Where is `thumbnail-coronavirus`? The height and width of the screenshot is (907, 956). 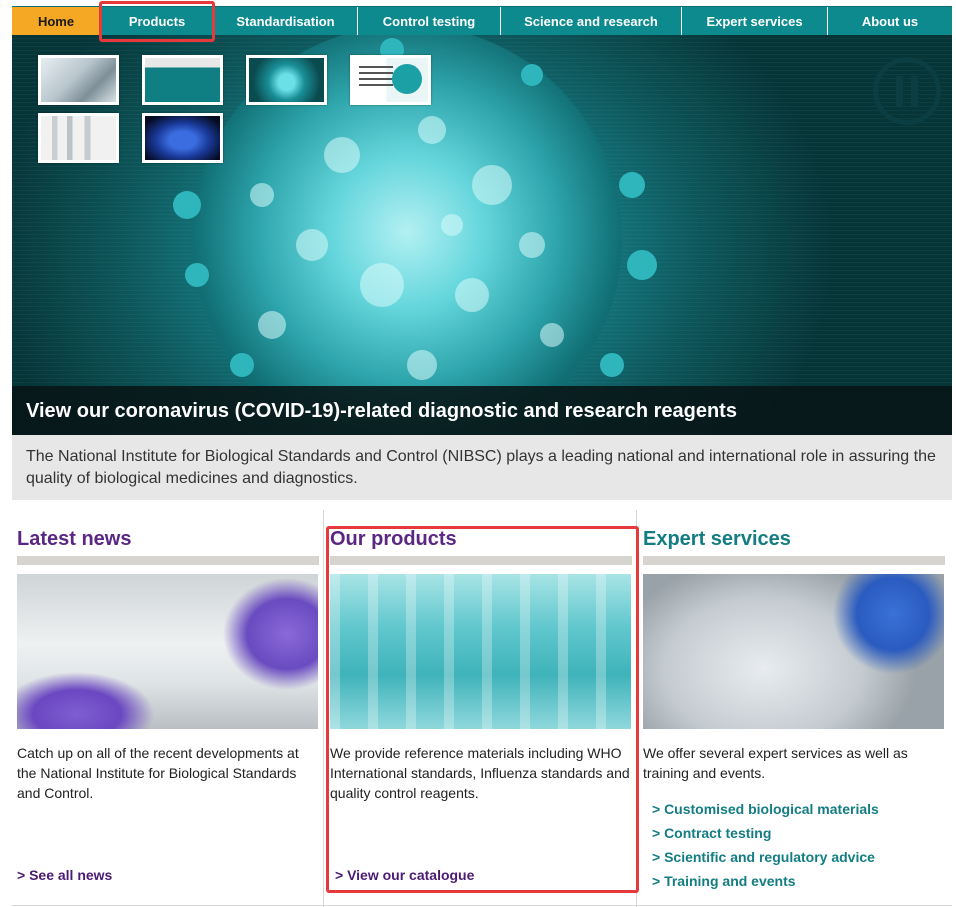
thumbnail-coronavirus is located at coordinates (286, 80).